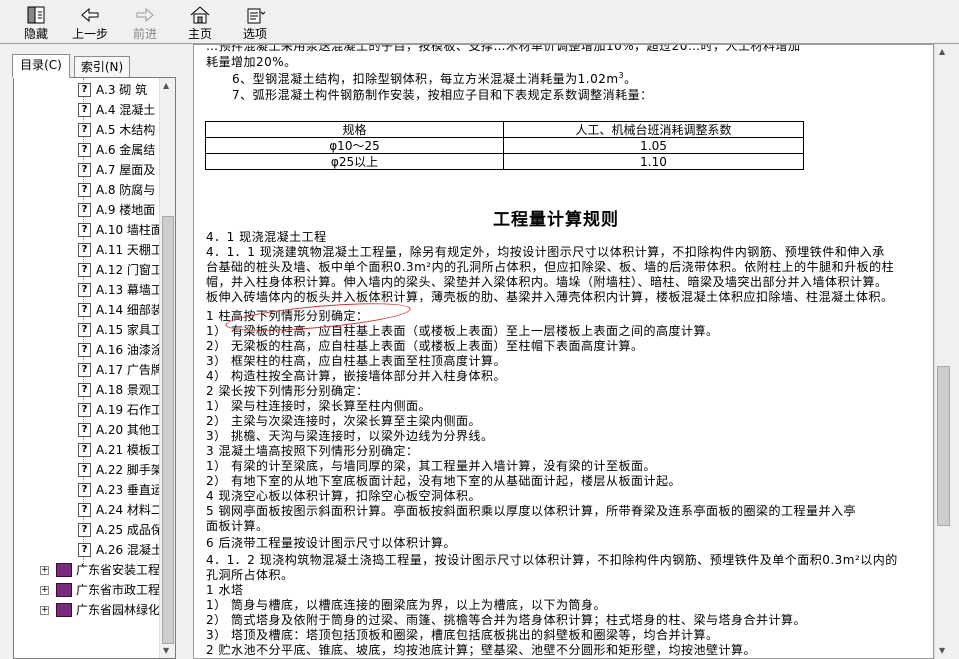 The image size is (959, 659). I want to click on tab-contents: 目录(C), so click(41, 66).